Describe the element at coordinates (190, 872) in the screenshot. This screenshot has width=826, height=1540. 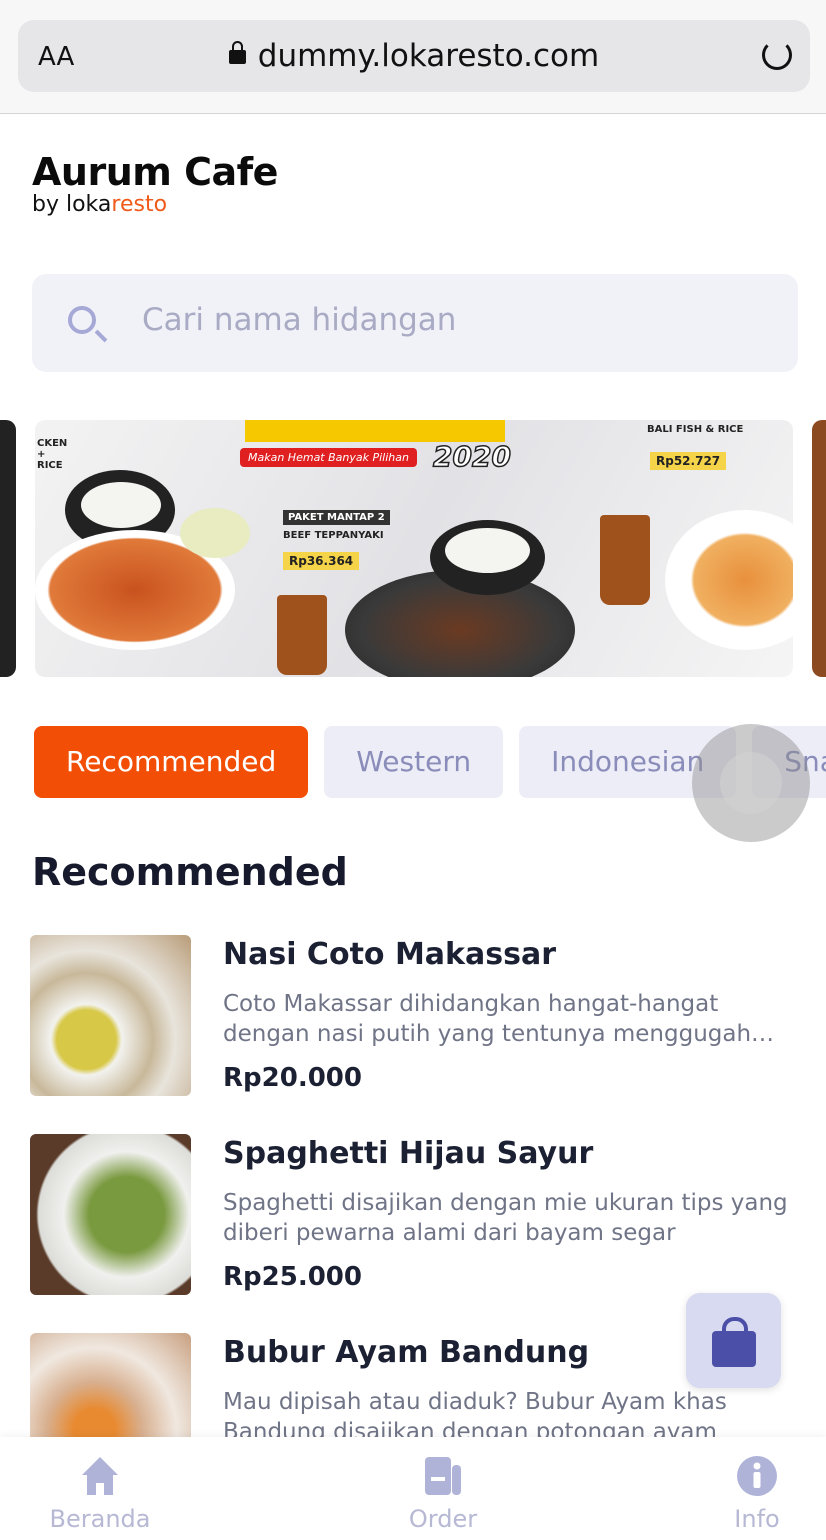
I see `section-title: Recommended` at that location.